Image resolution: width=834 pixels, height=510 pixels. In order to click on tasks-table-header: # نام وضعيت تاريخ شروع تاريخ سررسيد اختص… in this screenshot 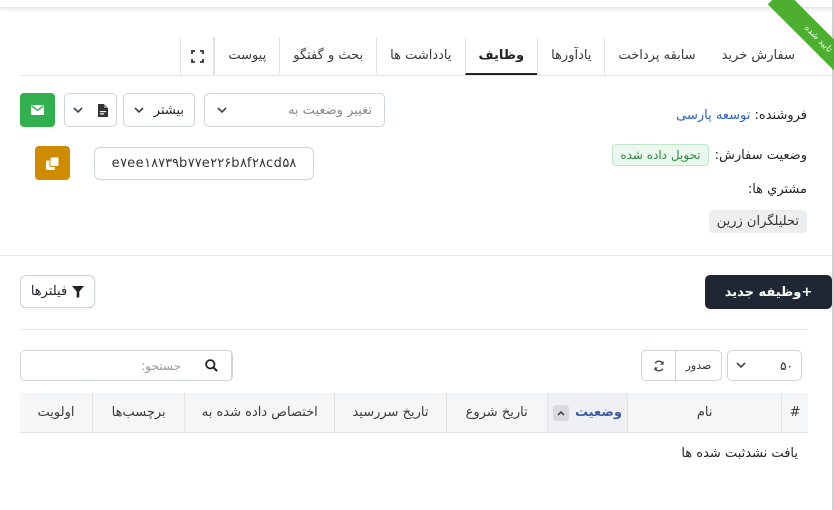, I will do `click(414, 413)`.